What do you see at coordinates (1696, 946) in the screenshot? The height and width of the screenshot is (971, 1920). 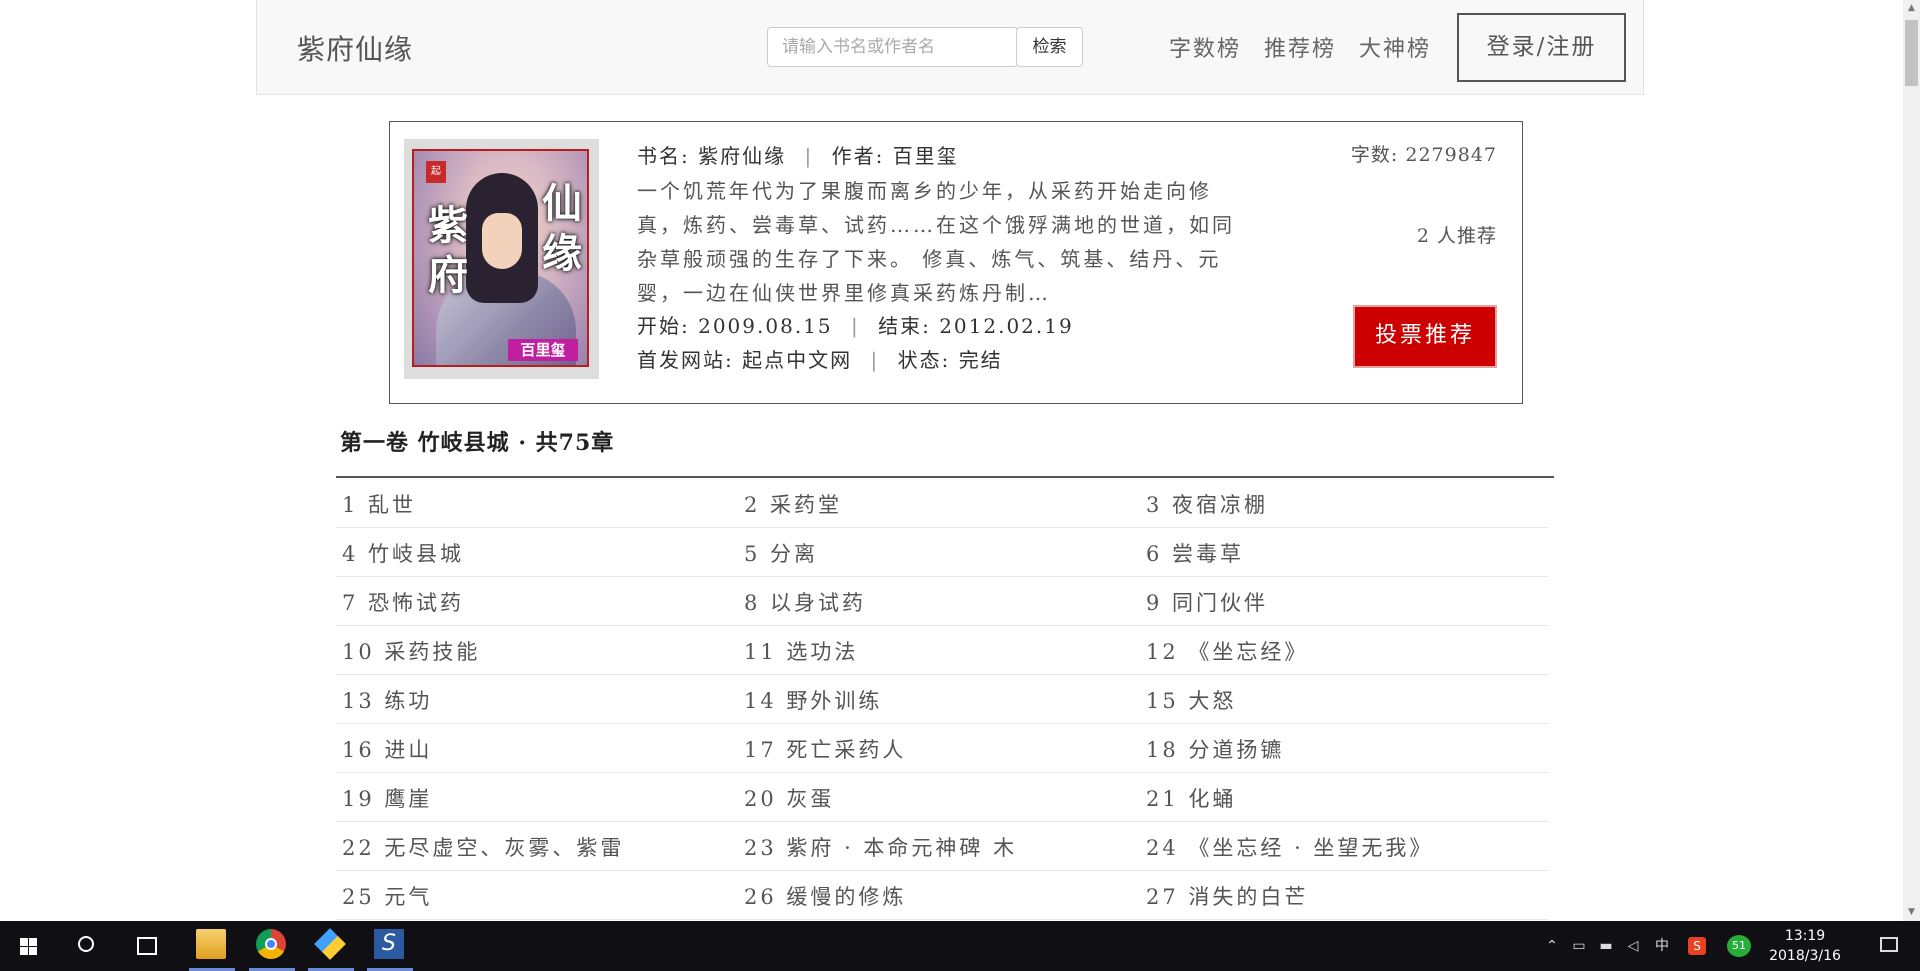 I see `sogou-input-icon: S` at bounding box center [1696, 946].